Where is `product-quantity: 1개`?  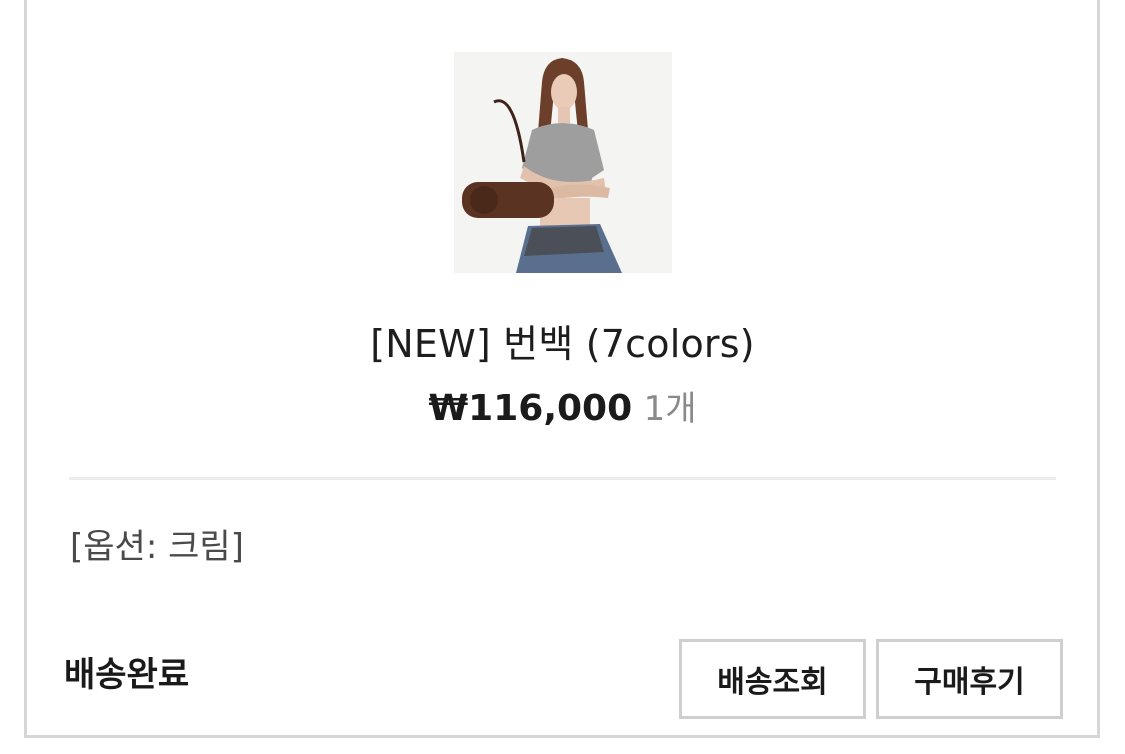
product-quantity: 1개 is located at coordinates (670, 409).